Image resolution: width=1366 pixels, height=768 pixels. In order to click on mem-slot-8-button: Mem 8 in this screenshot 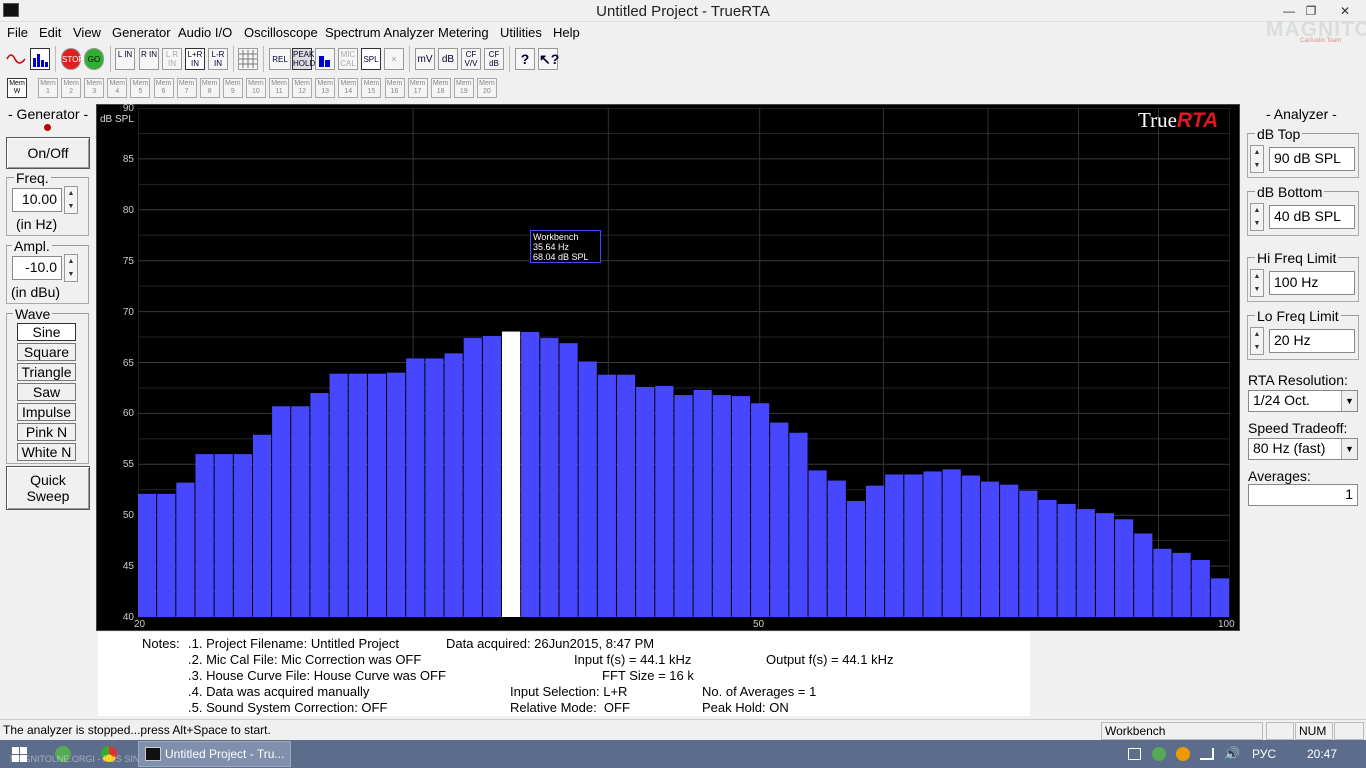, I will do `click(209, 88)`.